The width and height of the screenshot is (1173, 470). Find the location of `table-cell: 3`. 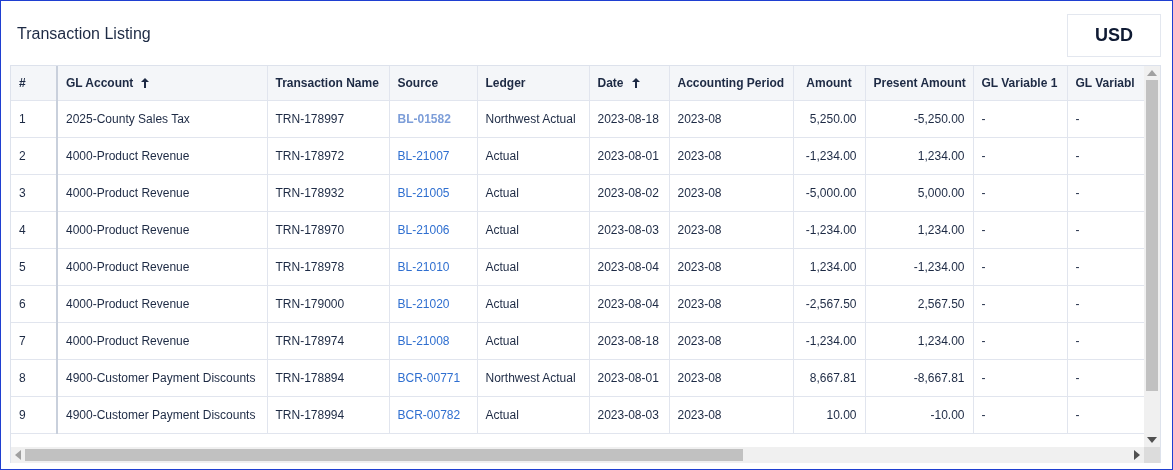

table-cell: 3 is located at coordinates (34, 193).